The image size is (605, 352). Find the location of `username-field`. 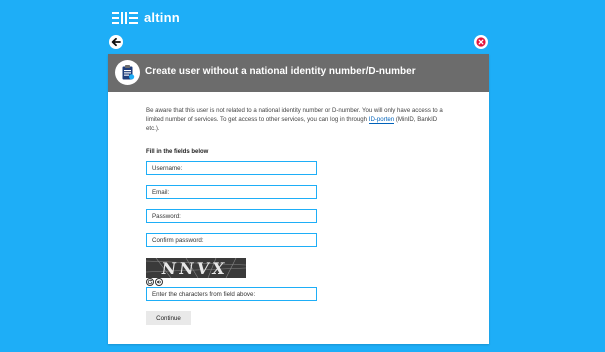

username-field is located at coordinates (231, 168).